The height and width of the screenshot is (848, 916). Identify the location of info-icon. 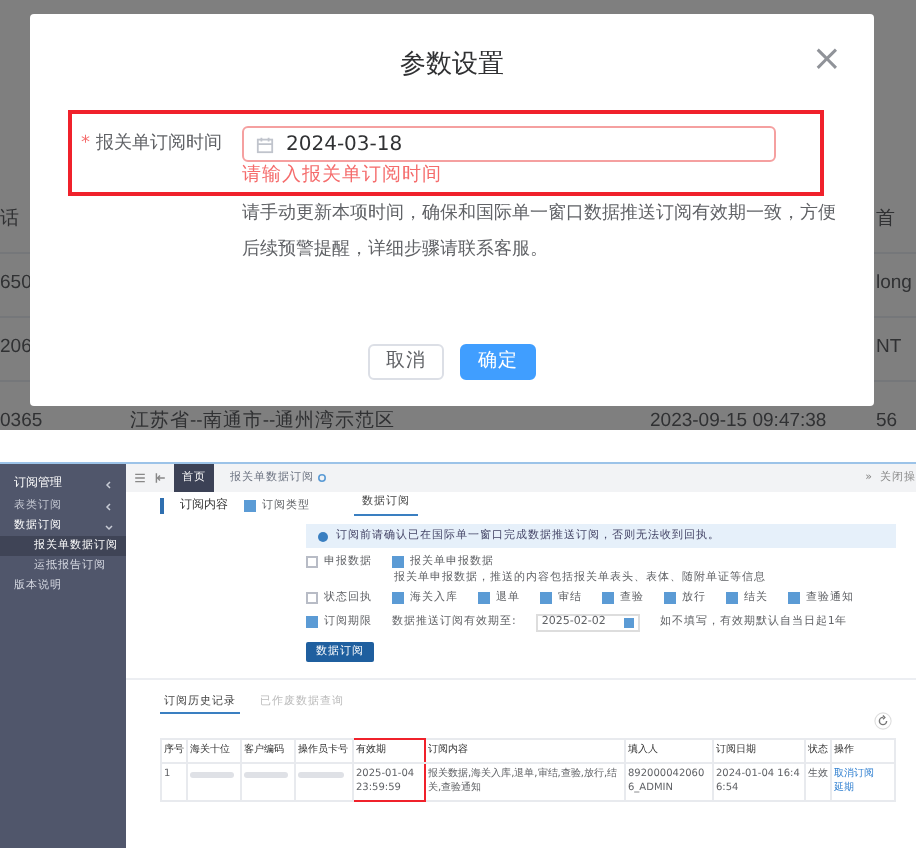
(323, 536).